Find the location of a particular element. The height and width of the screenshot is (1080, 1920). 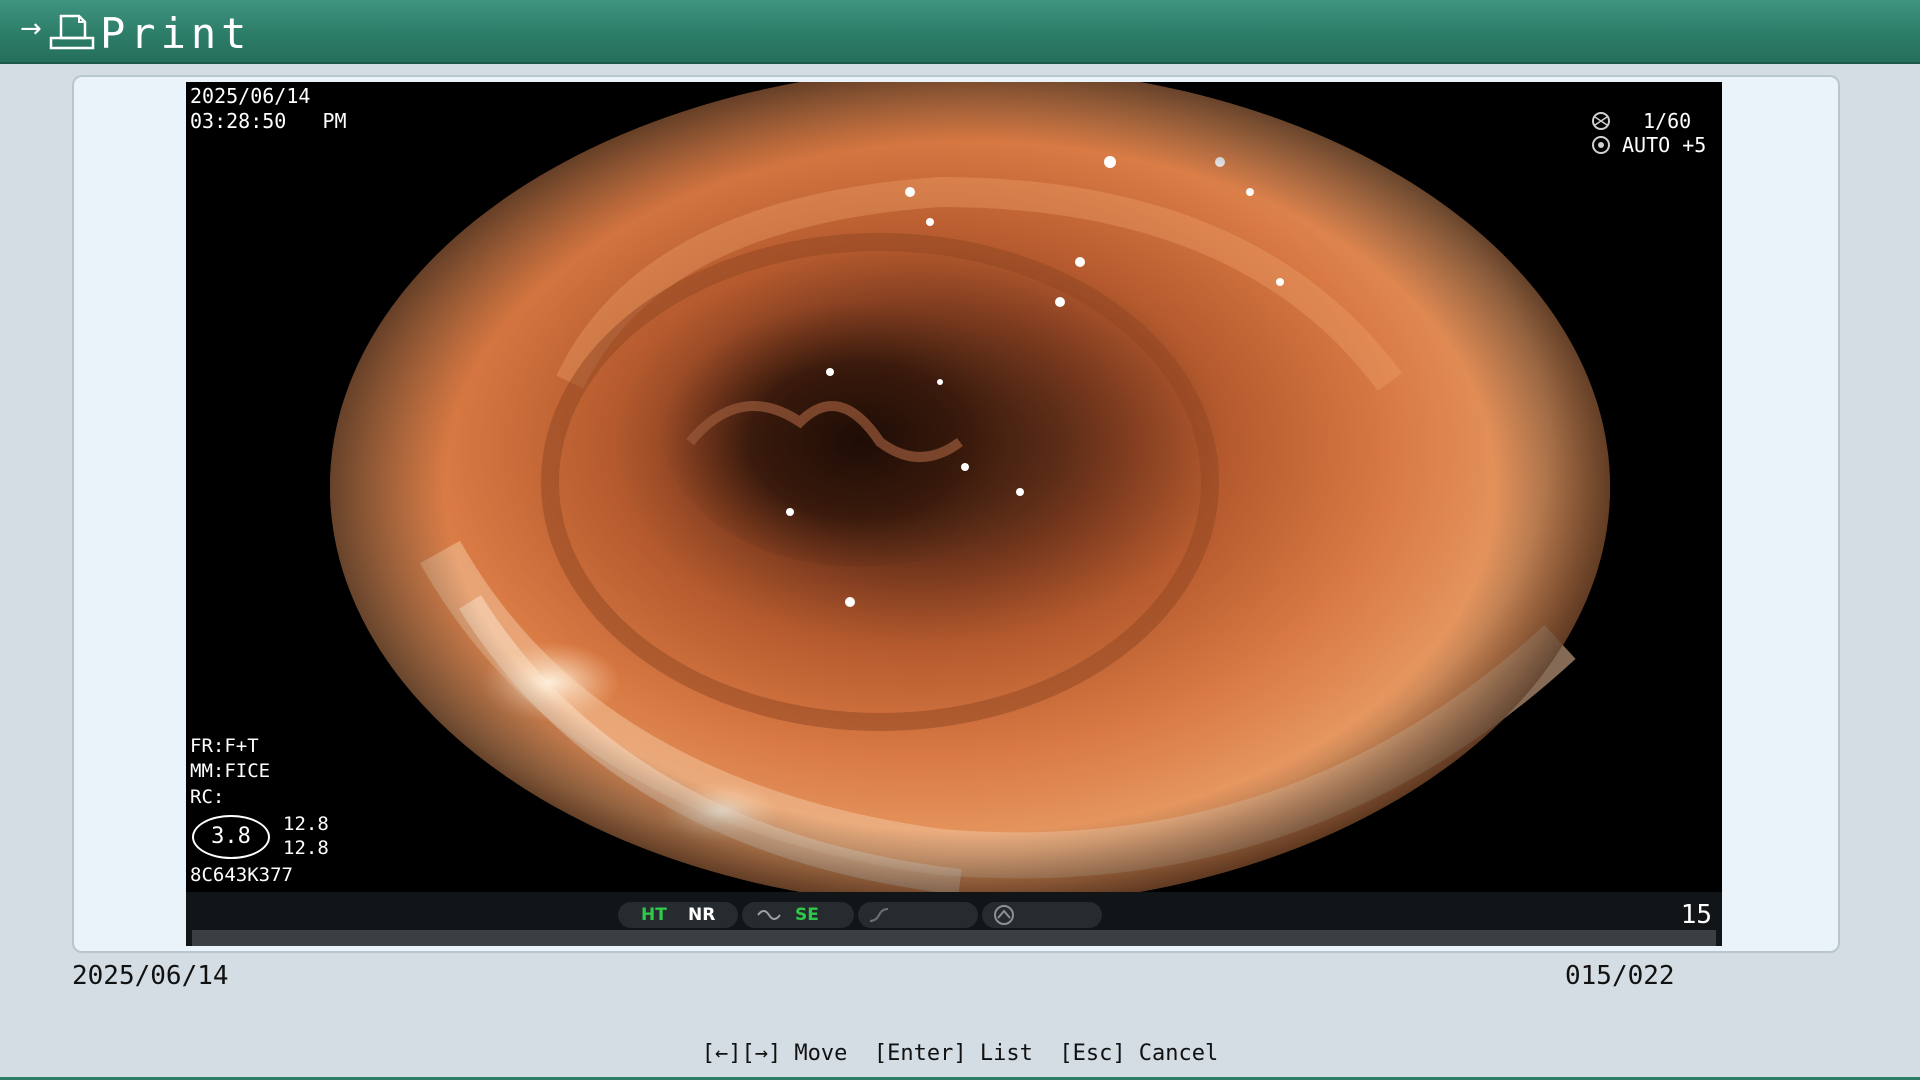

status-strip is located at coordinates (954, 938).